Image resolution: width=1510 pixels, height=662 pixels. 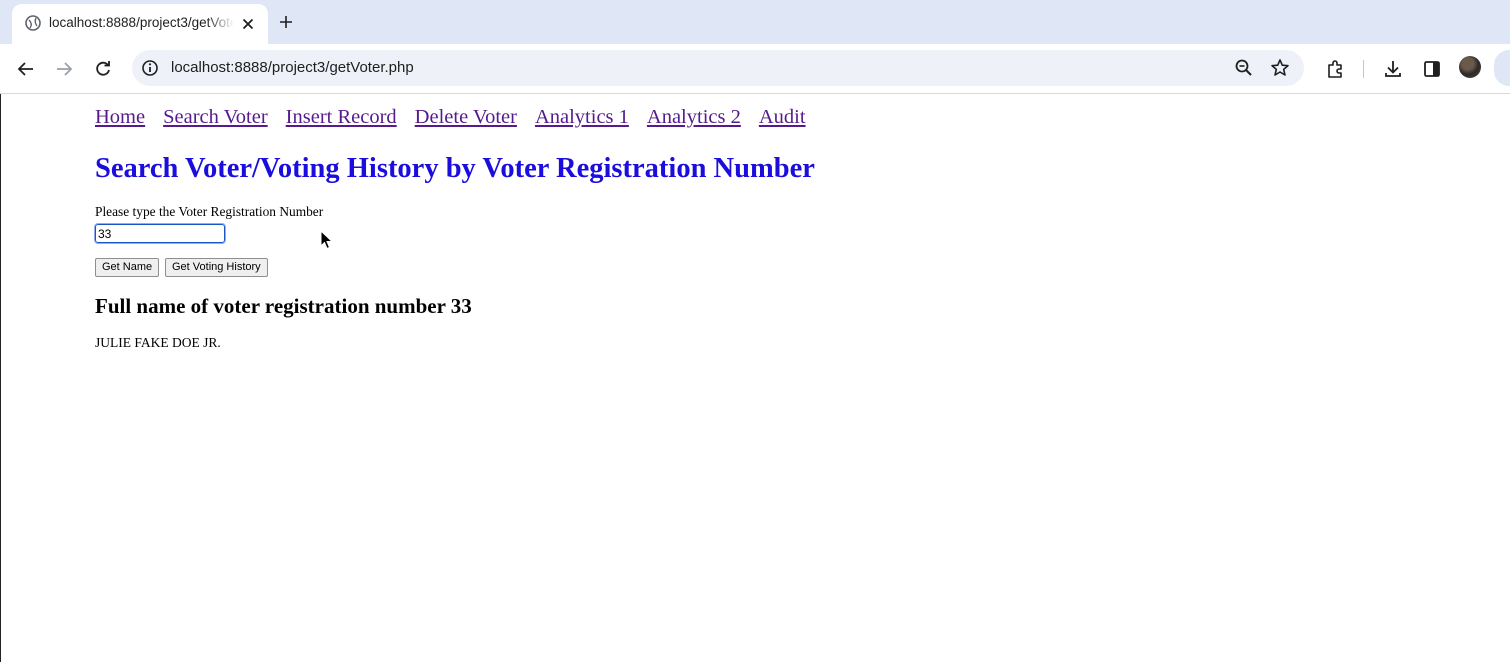 What do you see at coordinates (286, 22) in the screenshot?
I see `plus-icon` at bounding box center [286, 22].